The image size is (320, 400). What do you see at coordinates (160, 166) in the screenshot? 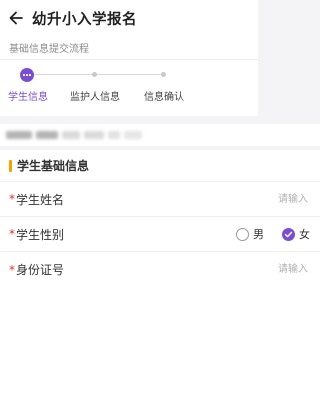
I see `section-header: 学生基础信息` at bounding box center [160, 166].